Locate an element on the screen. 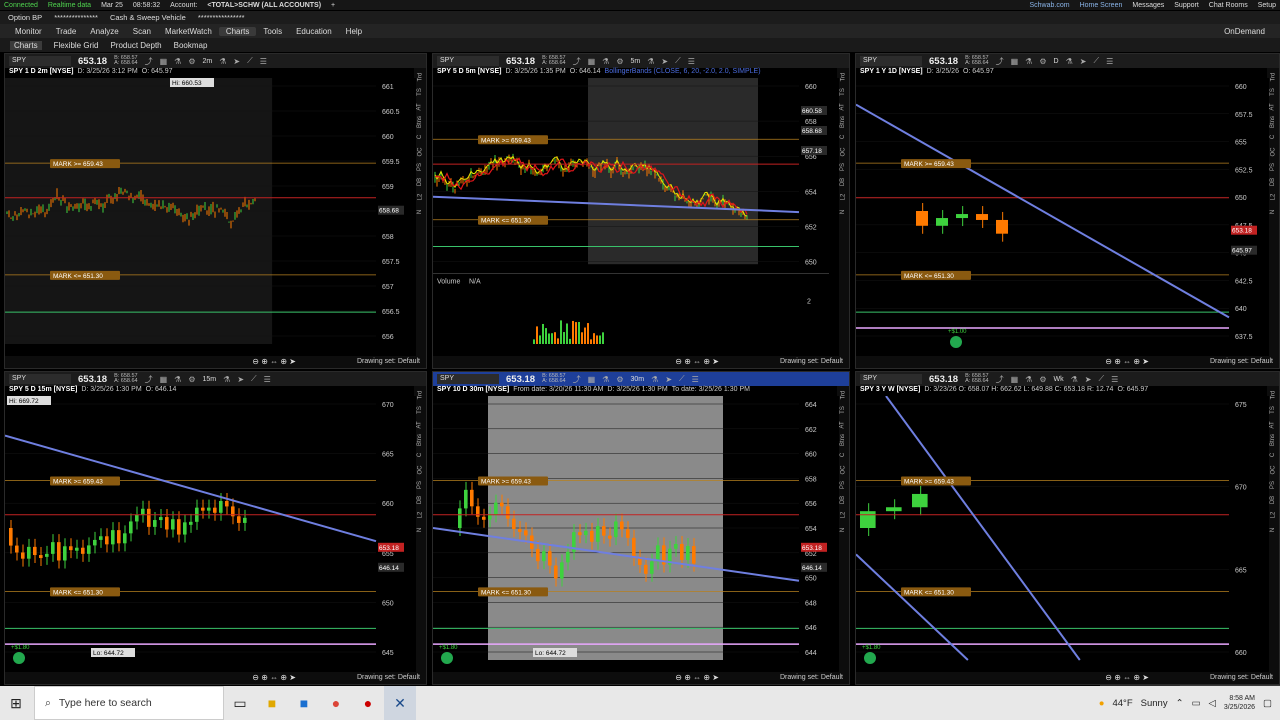 The height and width of the screenshot is (720, 1280). gear-icon: ⚙ is located at coordinates (1042, 379).